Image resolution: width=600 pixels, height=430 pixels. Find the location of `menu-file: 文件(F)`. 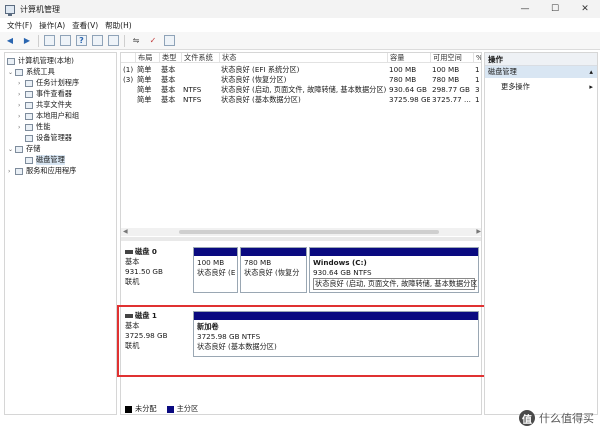

menu-file: 文件(F) is located at coordinates (19, 25).